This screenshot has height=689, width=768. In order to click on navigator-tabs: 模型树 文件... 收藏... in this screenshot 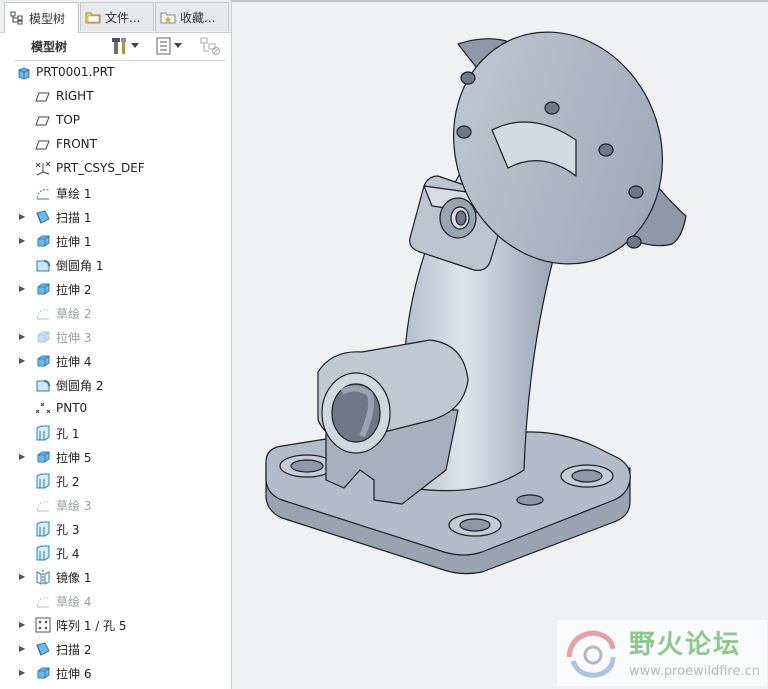, I will do `click(115, 16)`.